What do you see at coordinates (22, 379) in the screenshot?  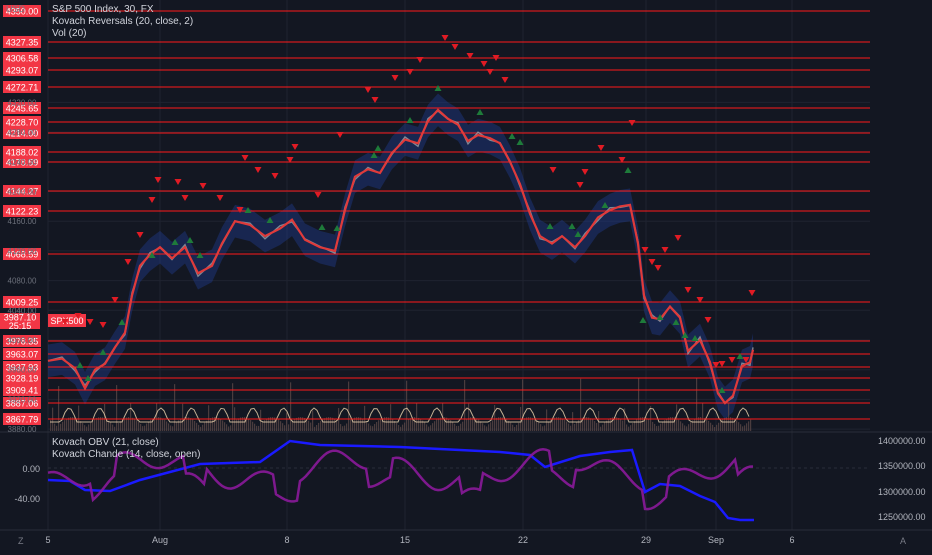 I see `level-label: 3928.19` at bounding box center [22, 379].